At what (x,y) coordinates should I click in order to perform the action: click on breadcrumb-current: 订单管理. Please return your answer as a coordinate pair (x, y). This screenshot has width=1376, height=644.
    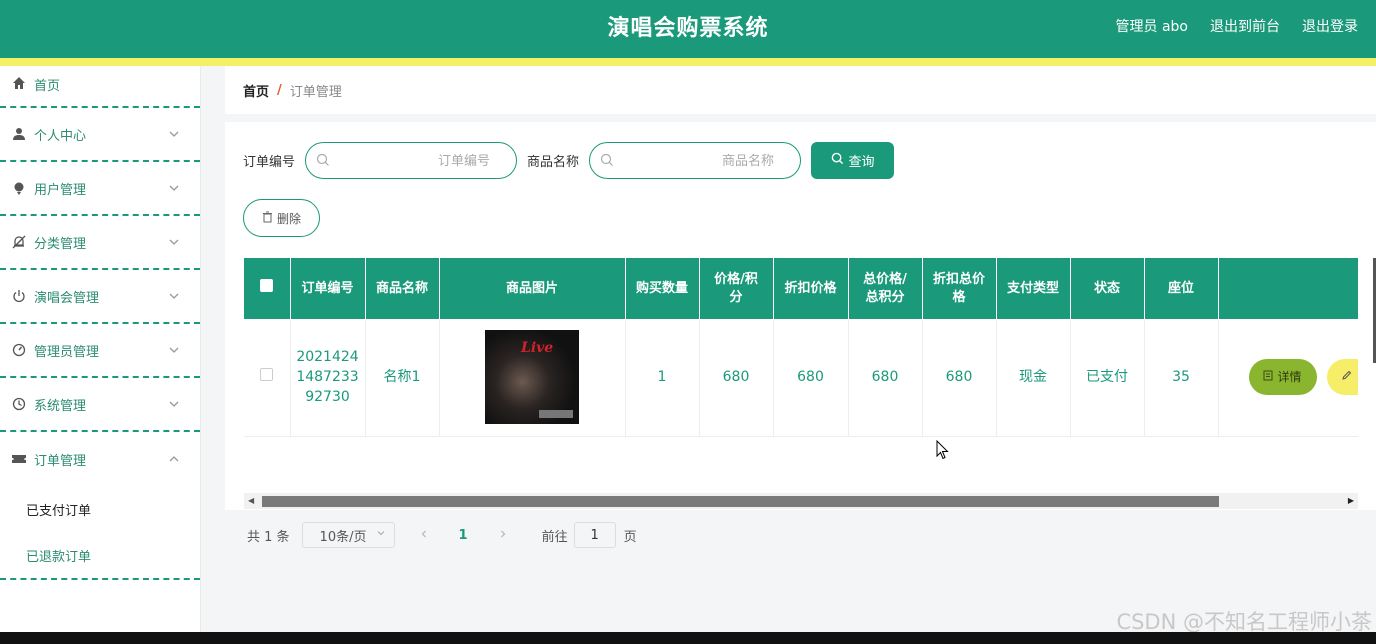
    Looking at the image, I should click on (315, 92).